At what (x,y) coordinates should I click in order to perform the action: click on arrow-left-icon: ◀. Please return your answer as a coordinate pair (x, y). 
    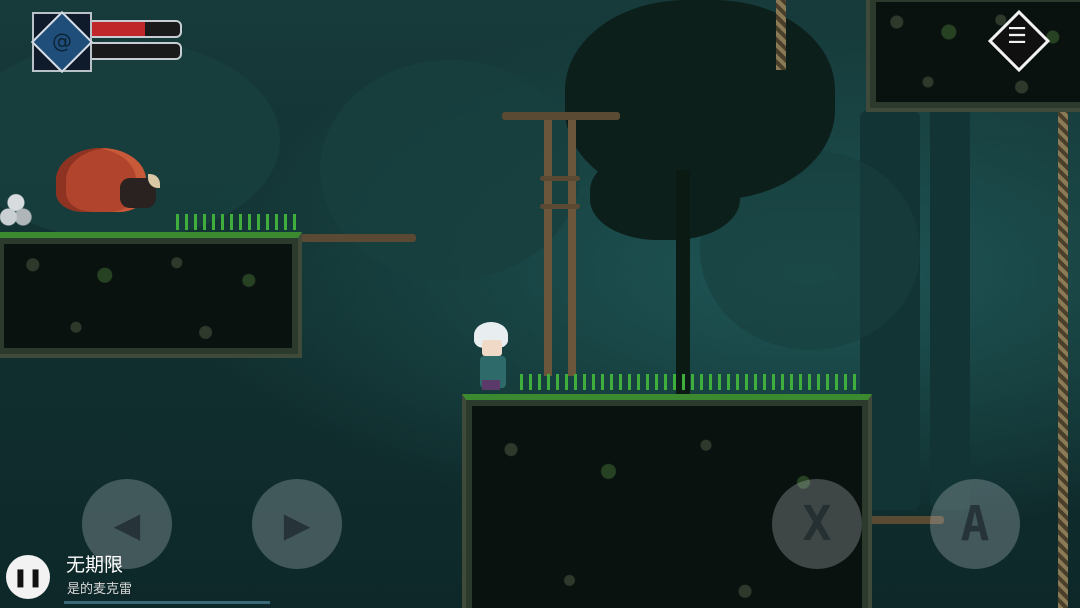
    Looking at the image, I should click on (127, 524).